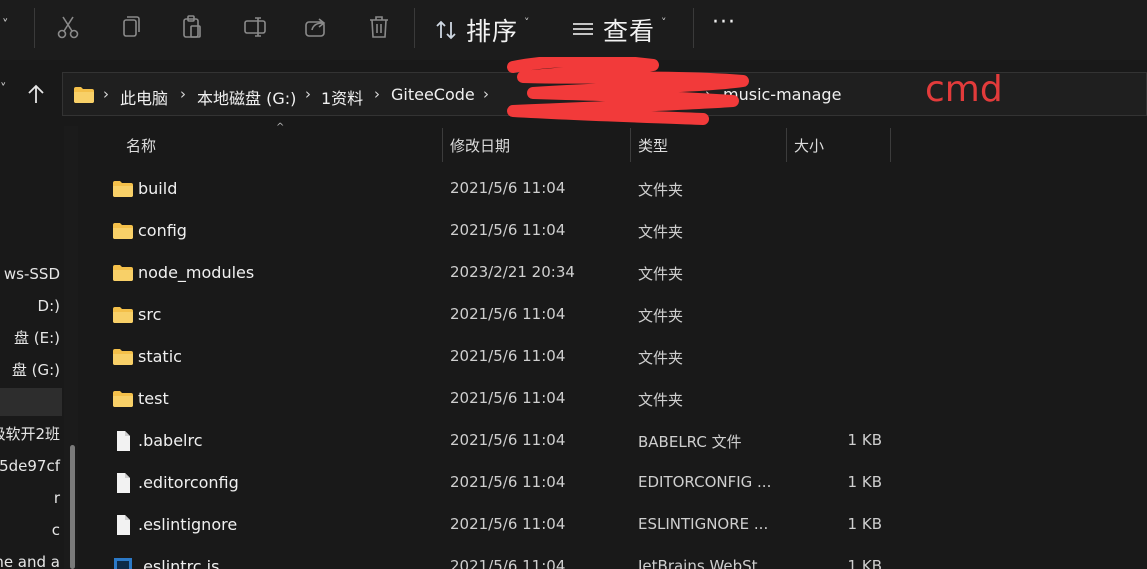 Image resolution: width=1147 pixels, height=569 pixels. What do you see at coordinates (170, 440) in the screenshot?
I see `file-name: .babelrc` at bounding box center [170, 440].